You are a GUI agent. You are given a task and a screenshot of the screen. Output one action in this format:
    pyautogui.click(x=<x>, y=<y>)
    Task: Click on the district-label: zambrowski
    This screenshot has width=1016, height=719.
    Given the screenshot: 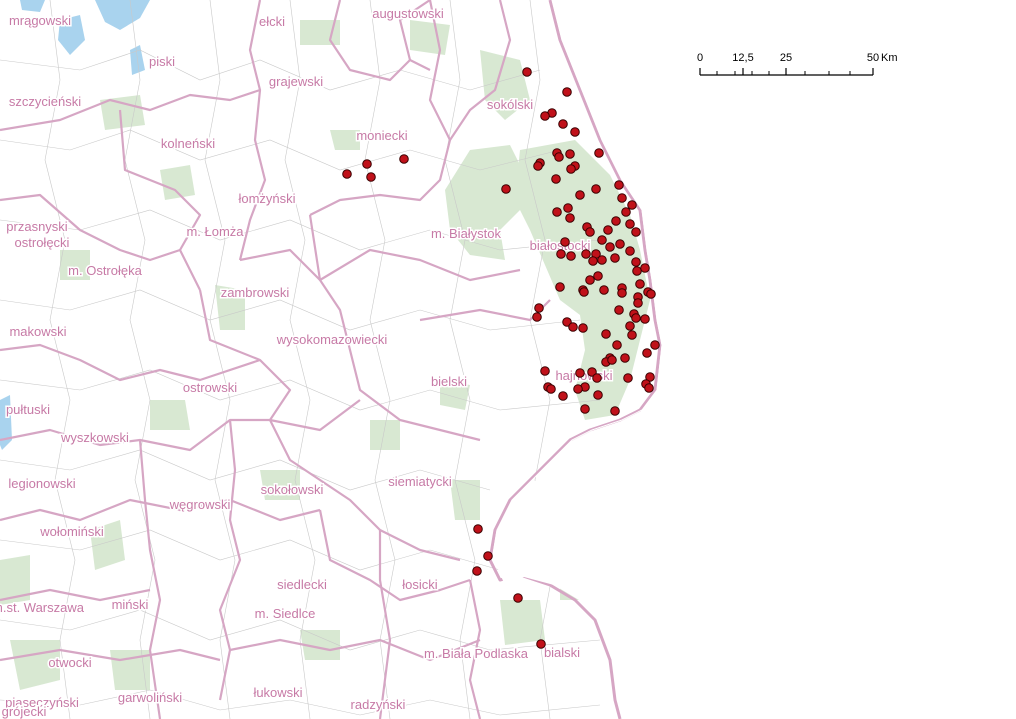 What is the action you would take?
    pyautogui.click(x=255, y=292)
    